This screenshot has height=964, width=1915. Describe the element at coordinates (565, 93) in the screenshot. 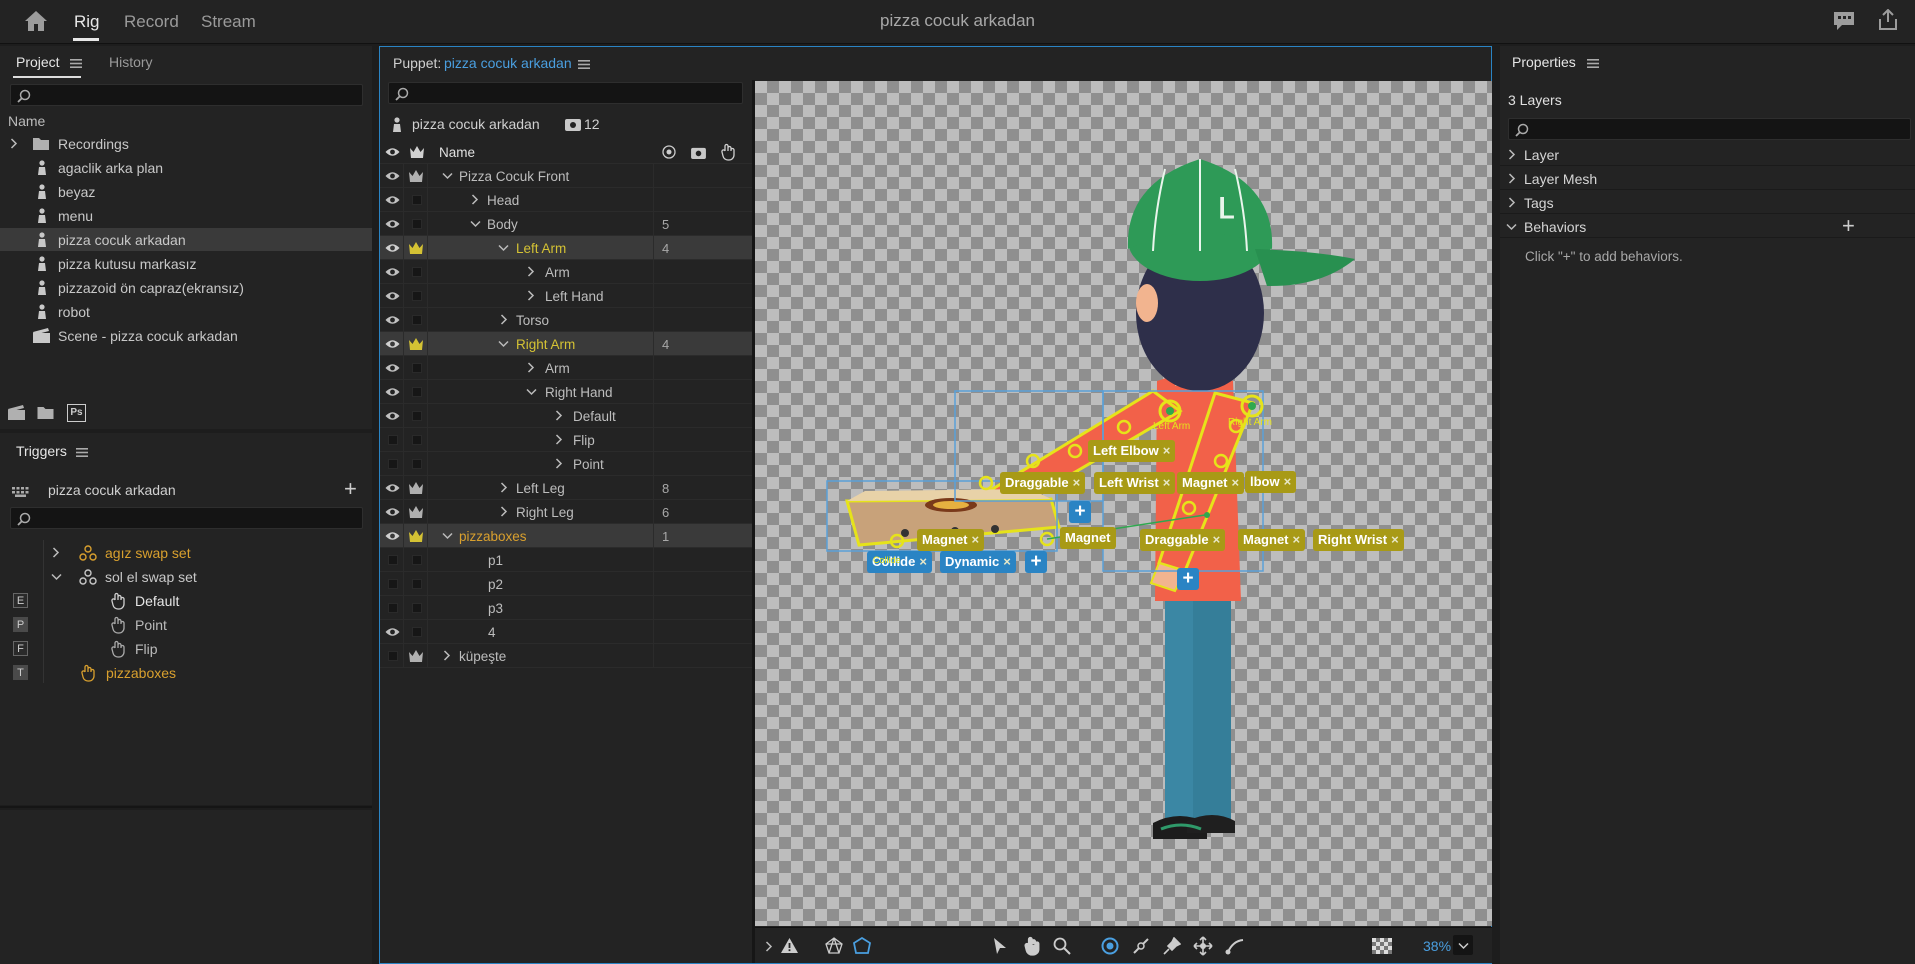

I see `puppet-search-input` at that location.